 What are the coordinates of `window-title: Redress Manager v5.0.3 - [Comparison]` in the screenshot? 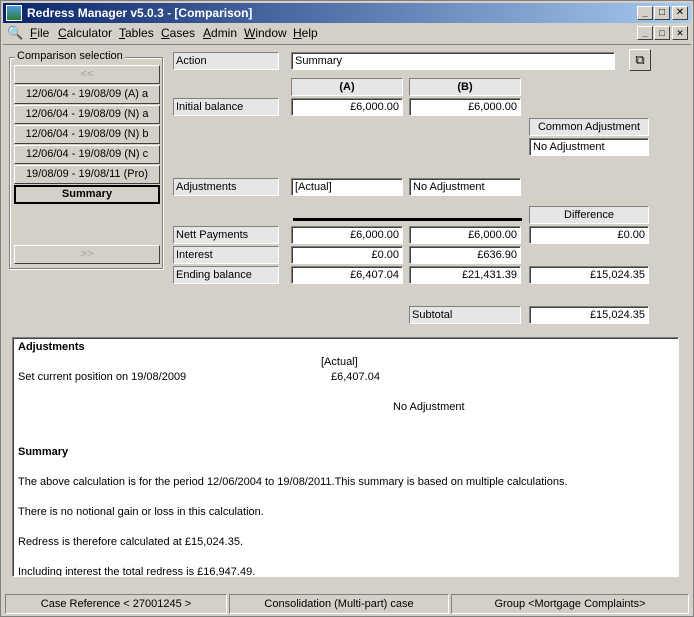 It's located at (140, 13).